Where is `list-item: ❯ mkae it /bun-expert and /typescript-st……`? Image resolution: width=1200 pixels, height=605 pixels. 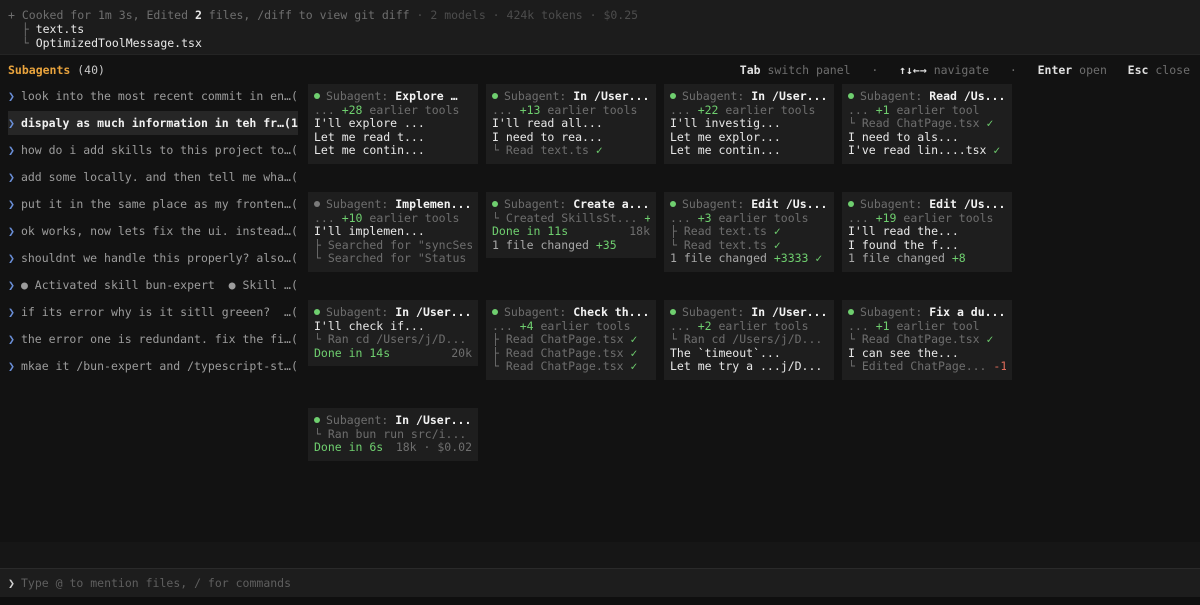
list-item: ❯ mkae it /bun-expert and /typescript-st…… is located at coordinates (153, 366).